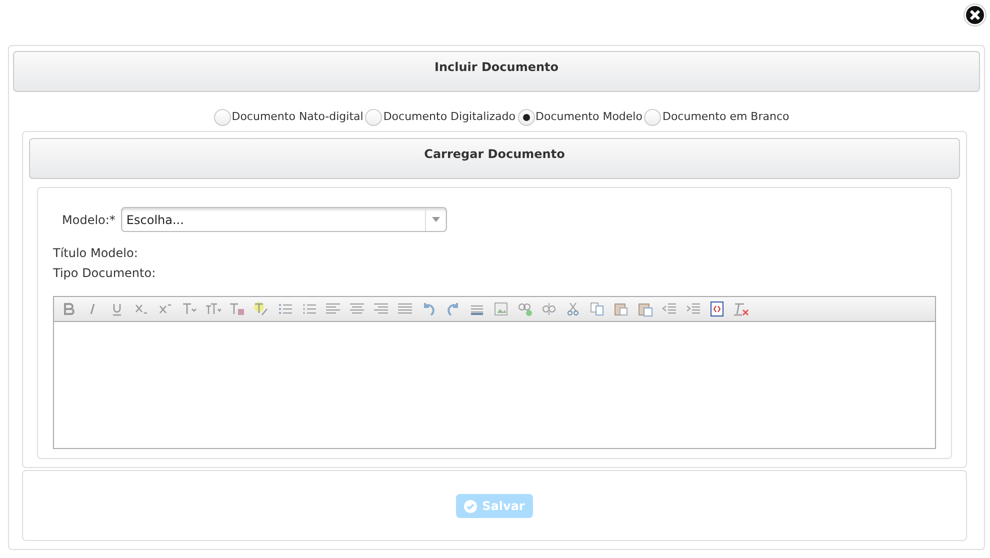  I want to click on radio-label: Documento Digitalizado, so click(449, 117).